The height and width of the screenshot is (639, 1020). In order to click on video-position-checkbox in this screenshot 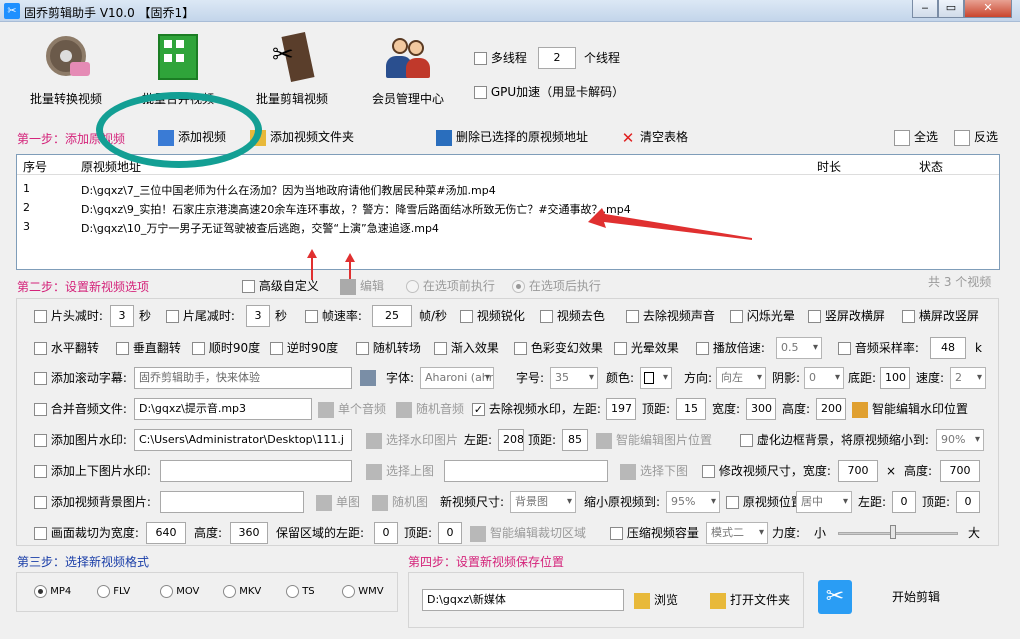, I will do `click(732, 502)`.